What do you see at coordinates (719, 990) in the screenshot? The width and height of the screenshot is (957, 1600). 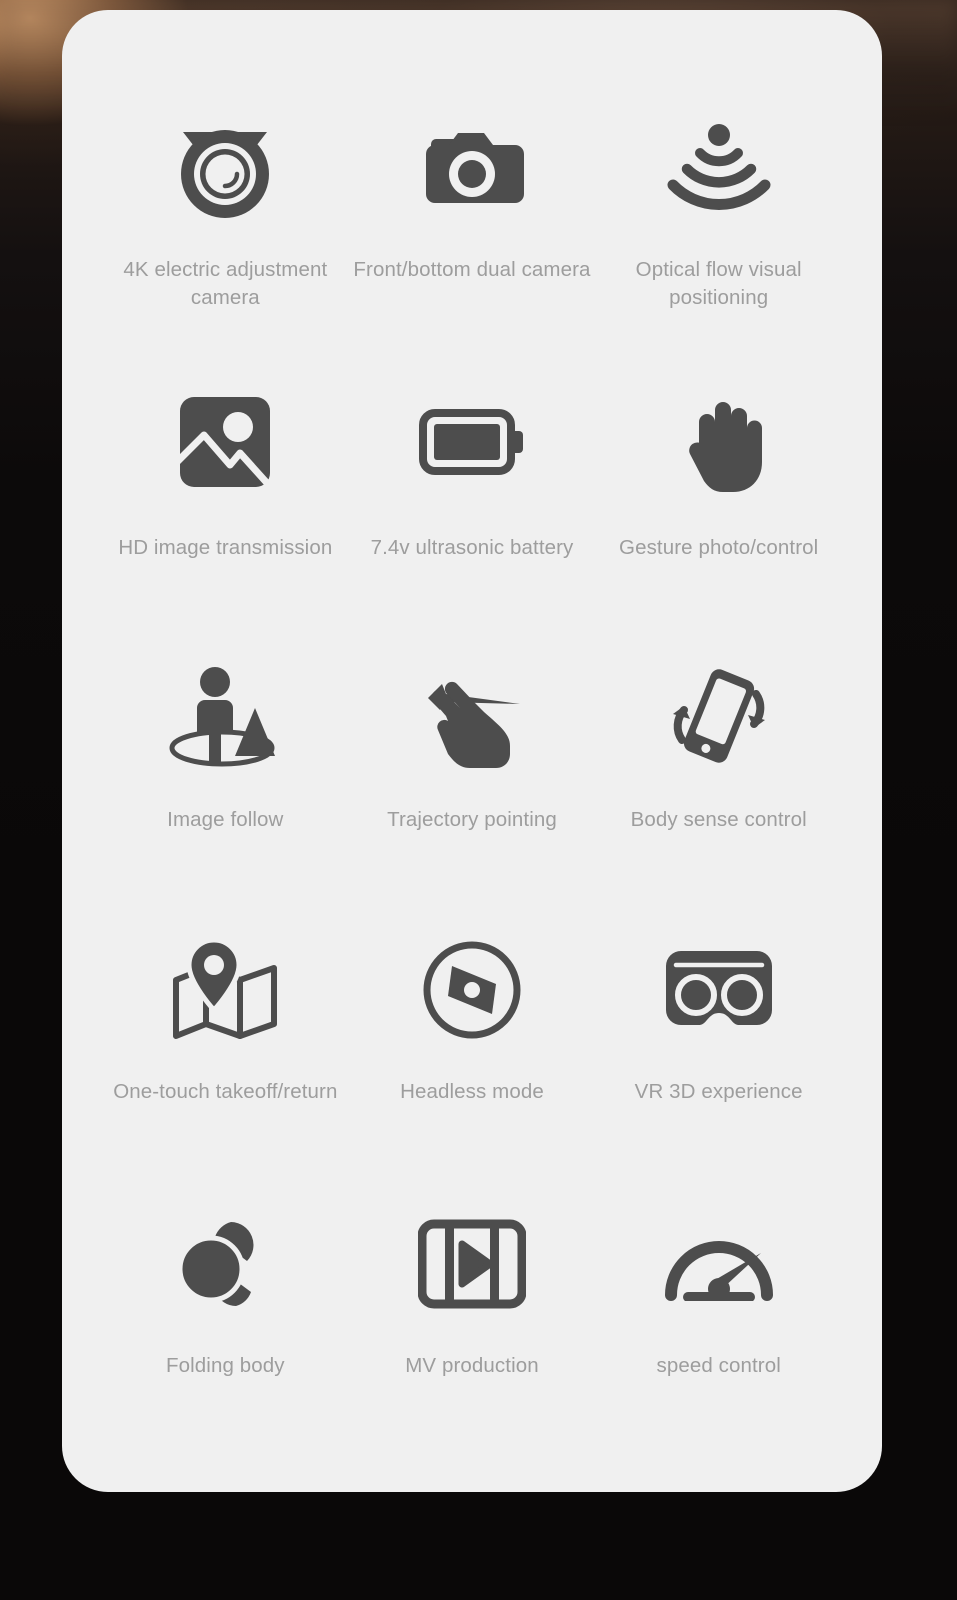 I see `vr-goggles-icon` at bounding box center [719, 990].